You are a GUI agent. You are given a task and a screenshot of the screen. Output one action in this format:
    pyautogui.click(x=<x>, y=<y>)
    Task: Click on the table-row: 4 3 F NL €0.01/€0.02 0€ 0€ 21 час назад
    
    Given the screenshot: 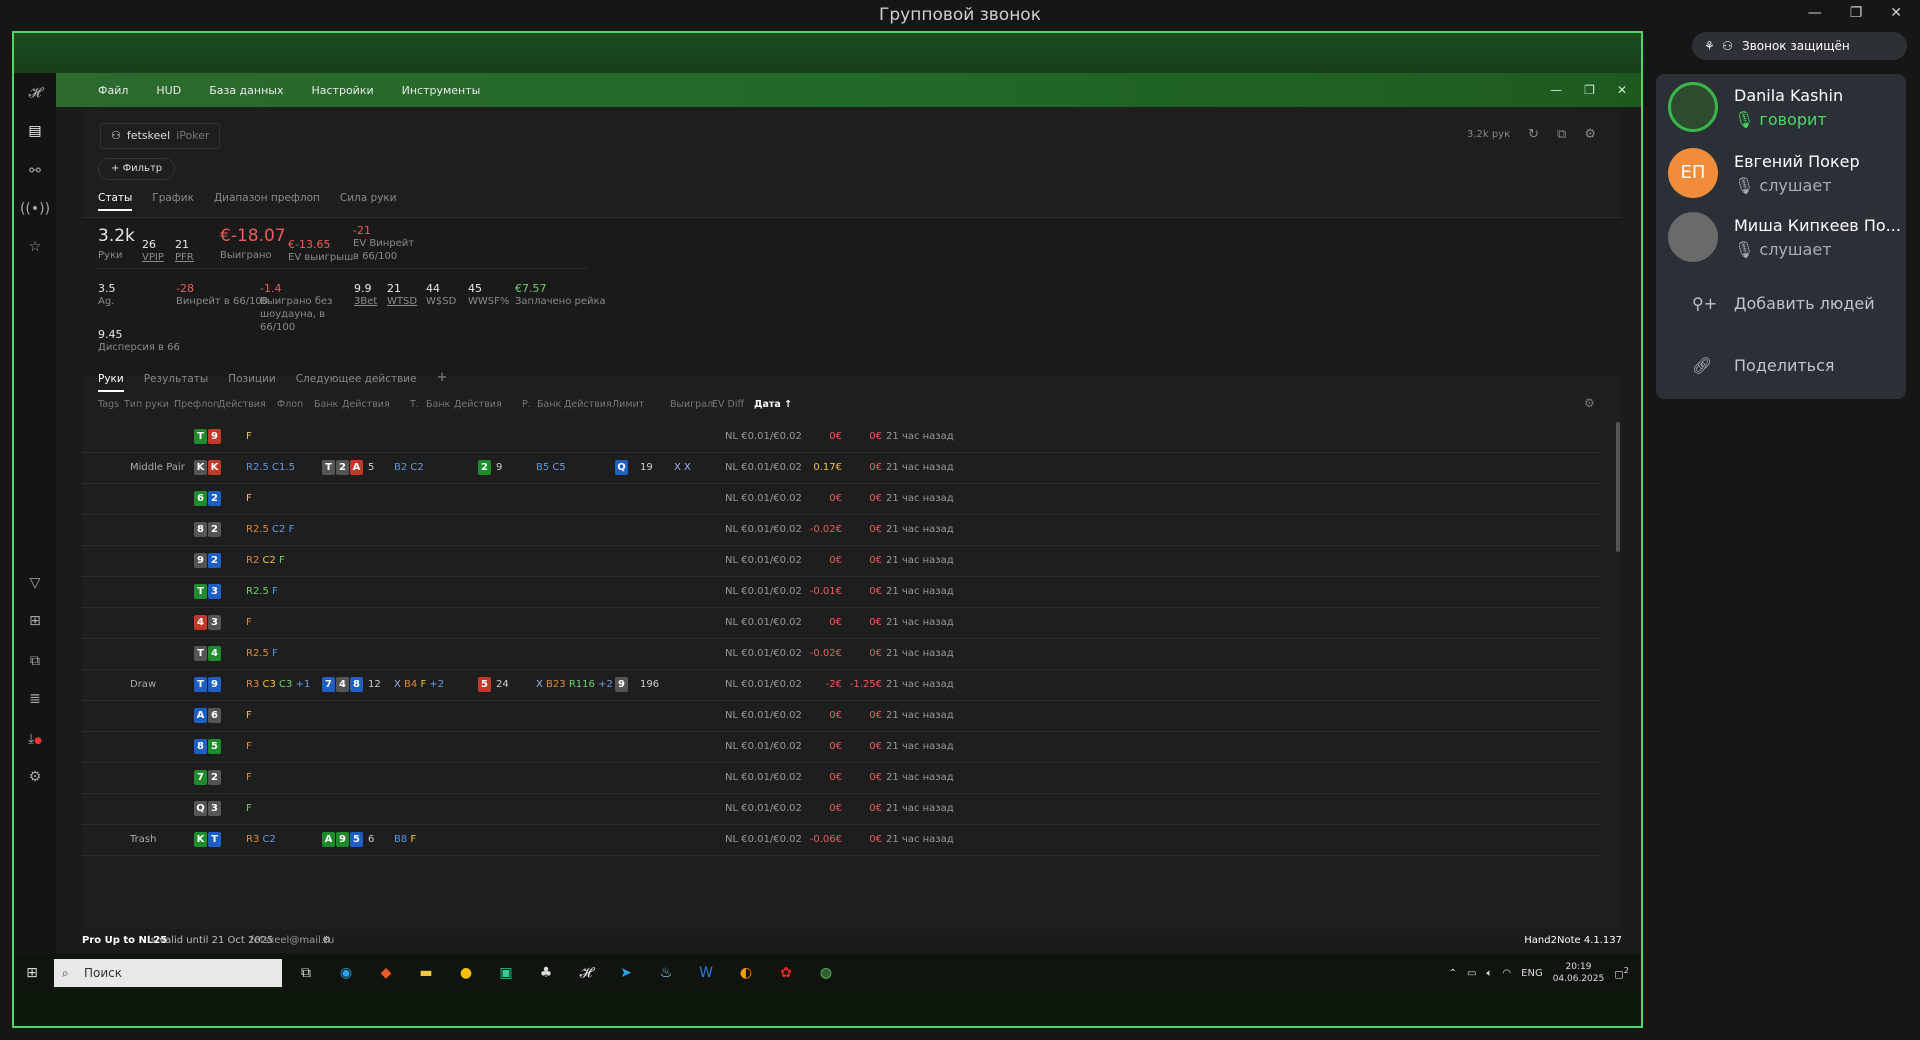 What is the action you would take?
    pyautogui.click(x=842, y=623)
    